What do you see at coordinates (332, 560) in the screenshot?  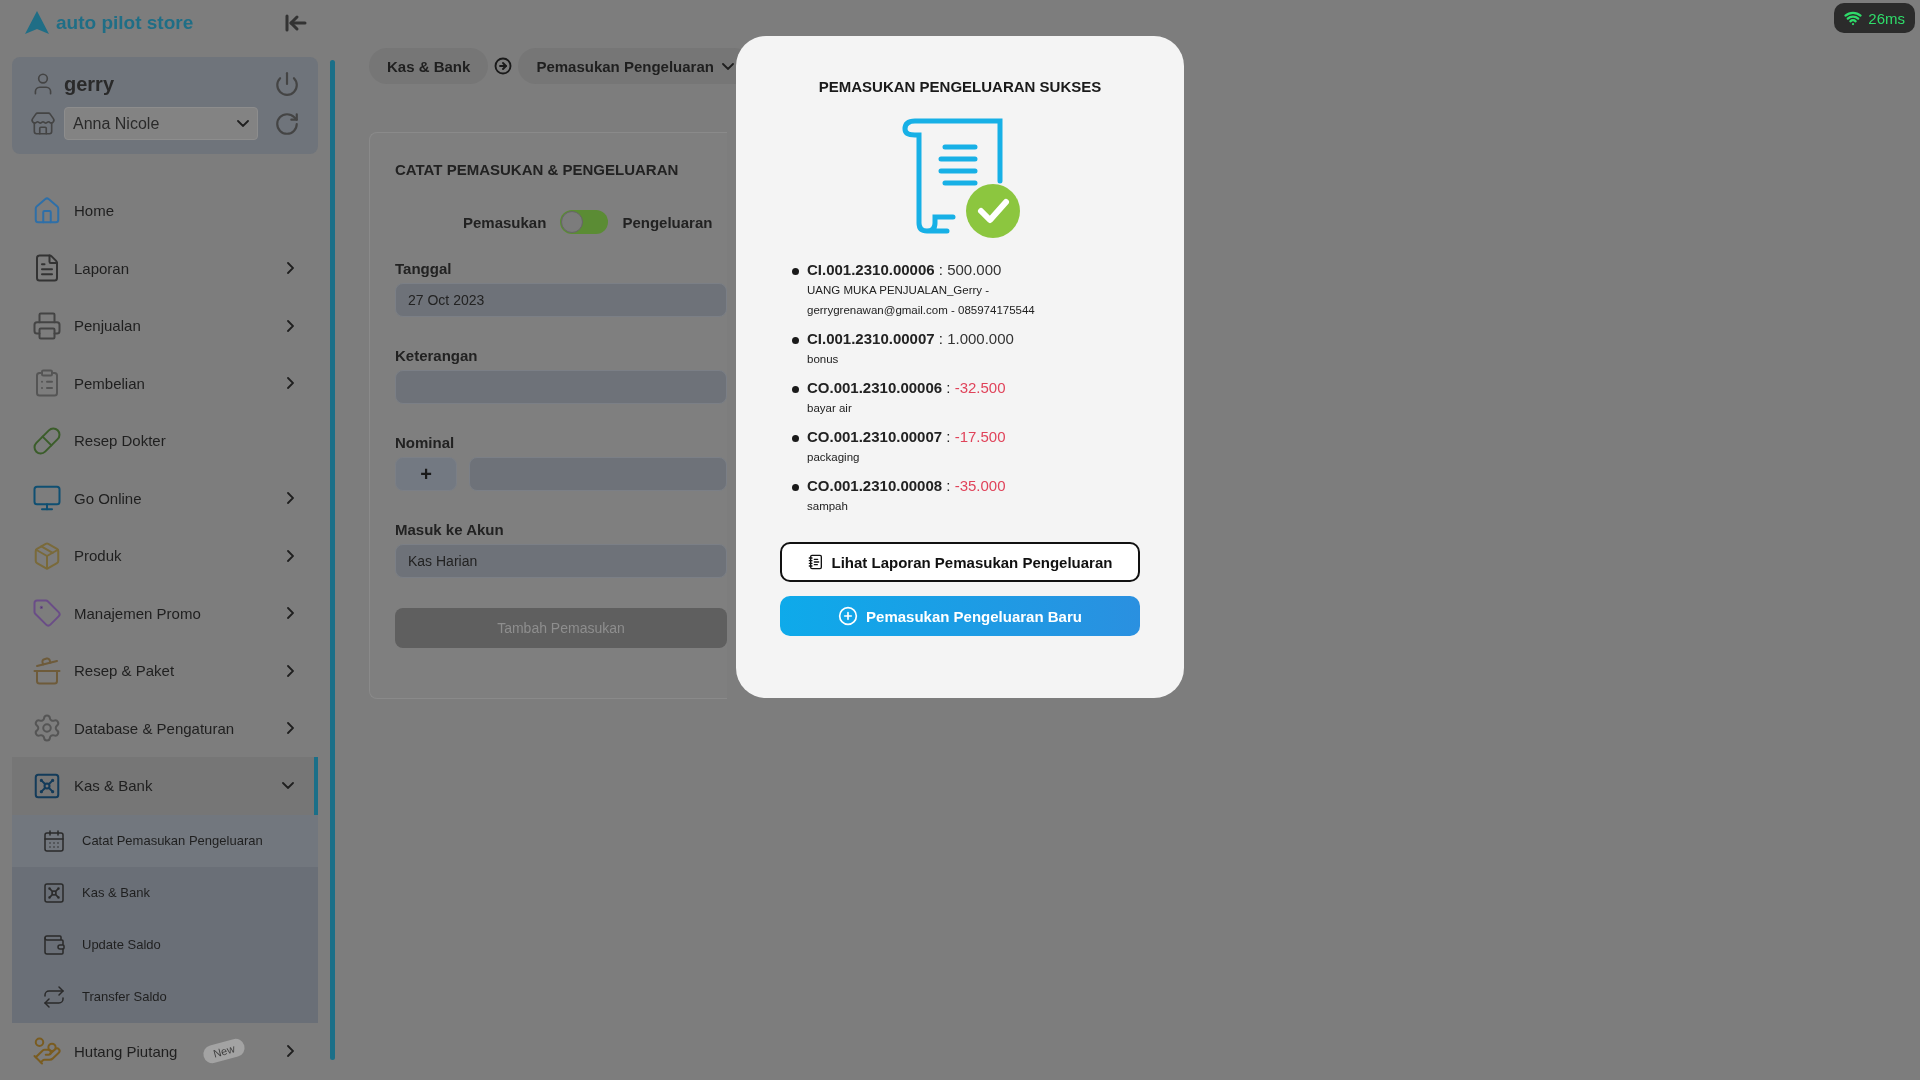 I see `sidebar-scrollbar` at bounding box center [332, 560].